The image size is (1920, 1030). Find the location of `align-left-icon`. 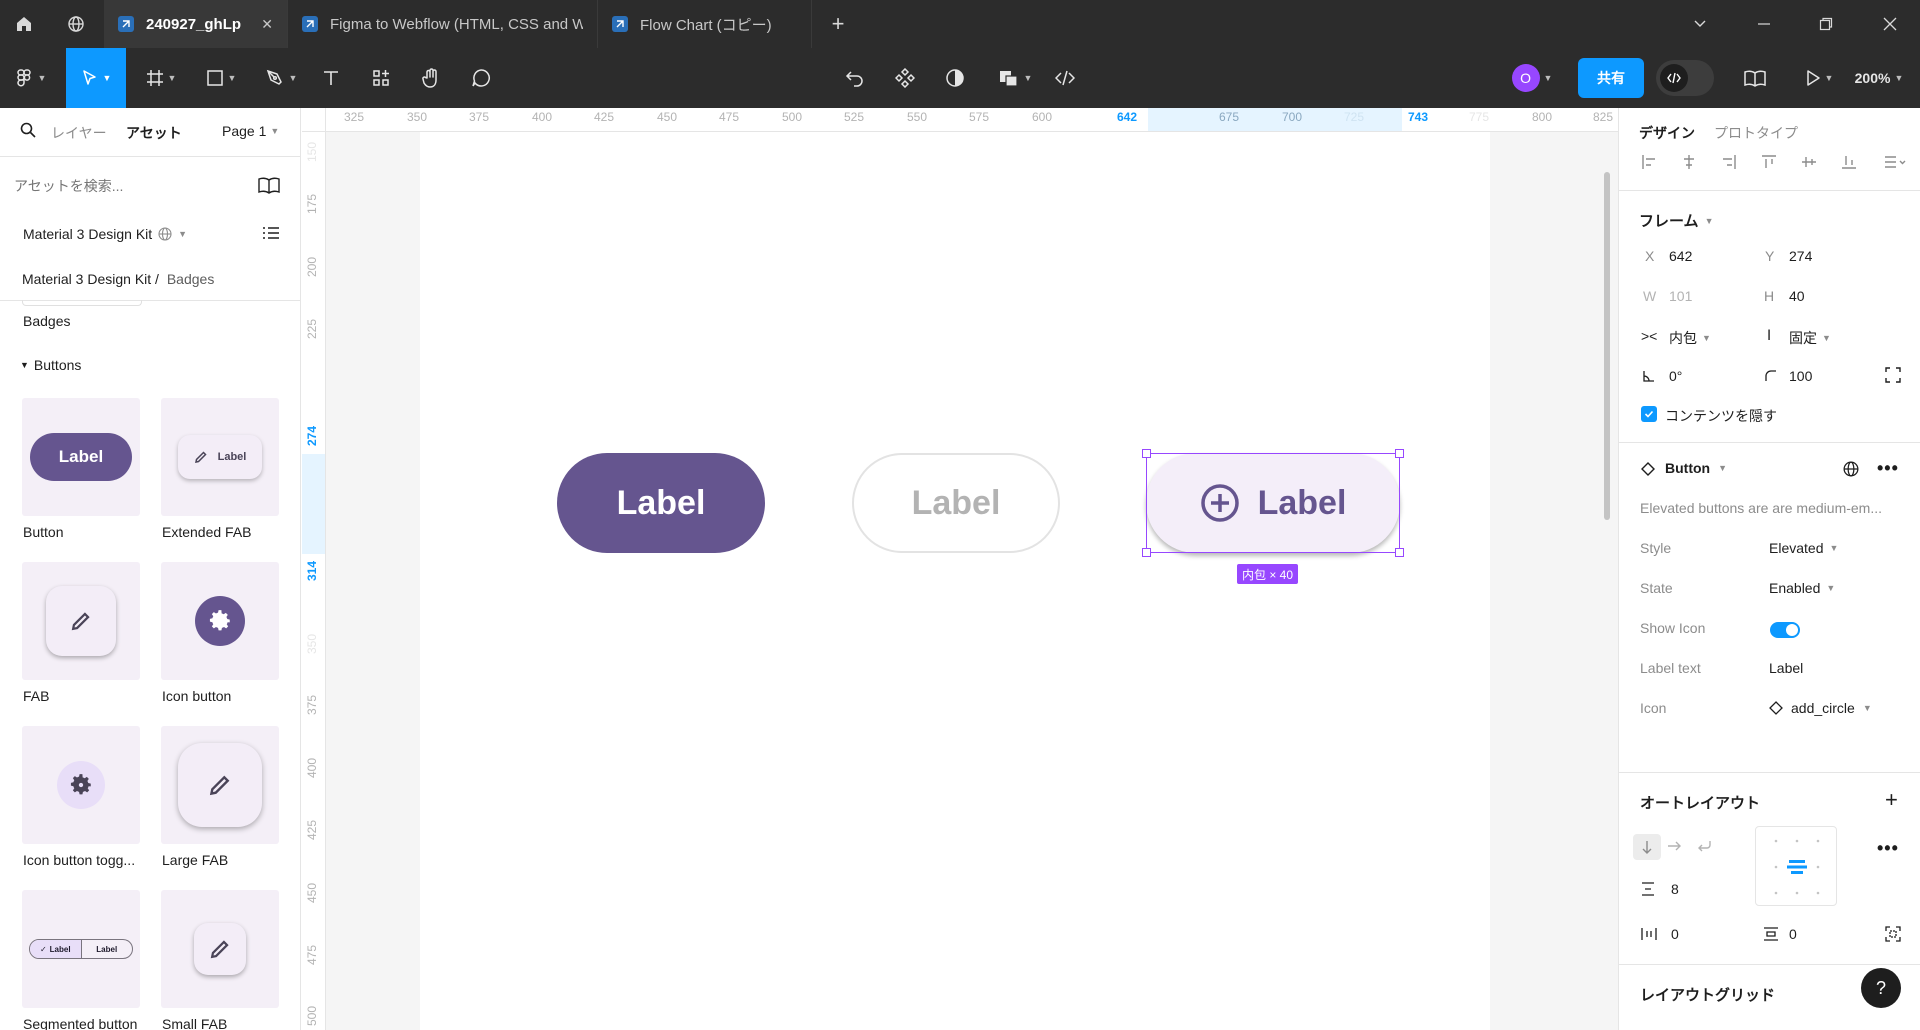

align-left-icon is located at coordinates (1649, 162).